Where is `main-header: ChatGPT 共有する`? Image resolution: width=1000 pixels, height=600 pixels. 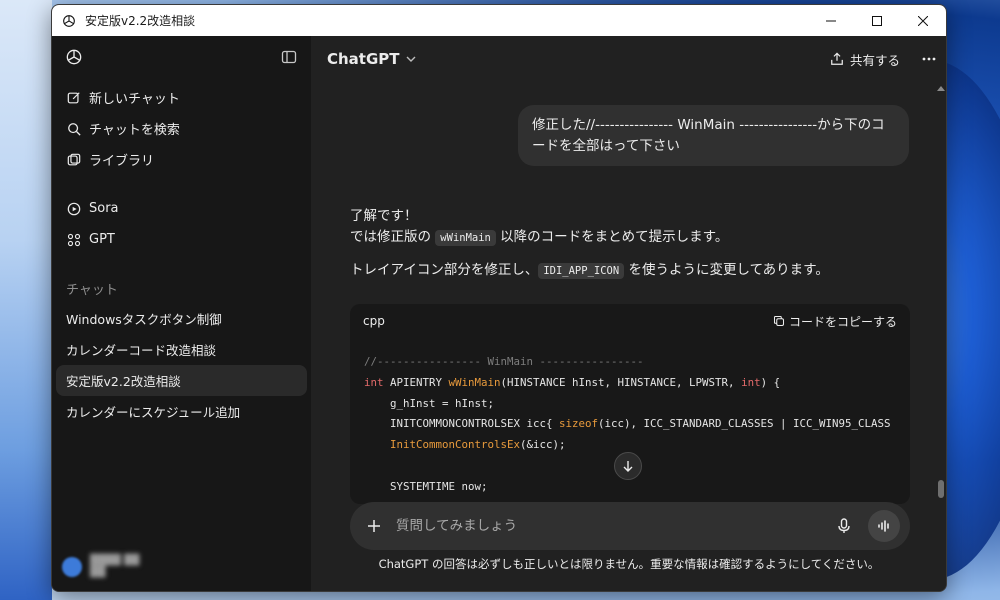 main-header: ChatGPT 共有する is located at coordinates (628, 59).